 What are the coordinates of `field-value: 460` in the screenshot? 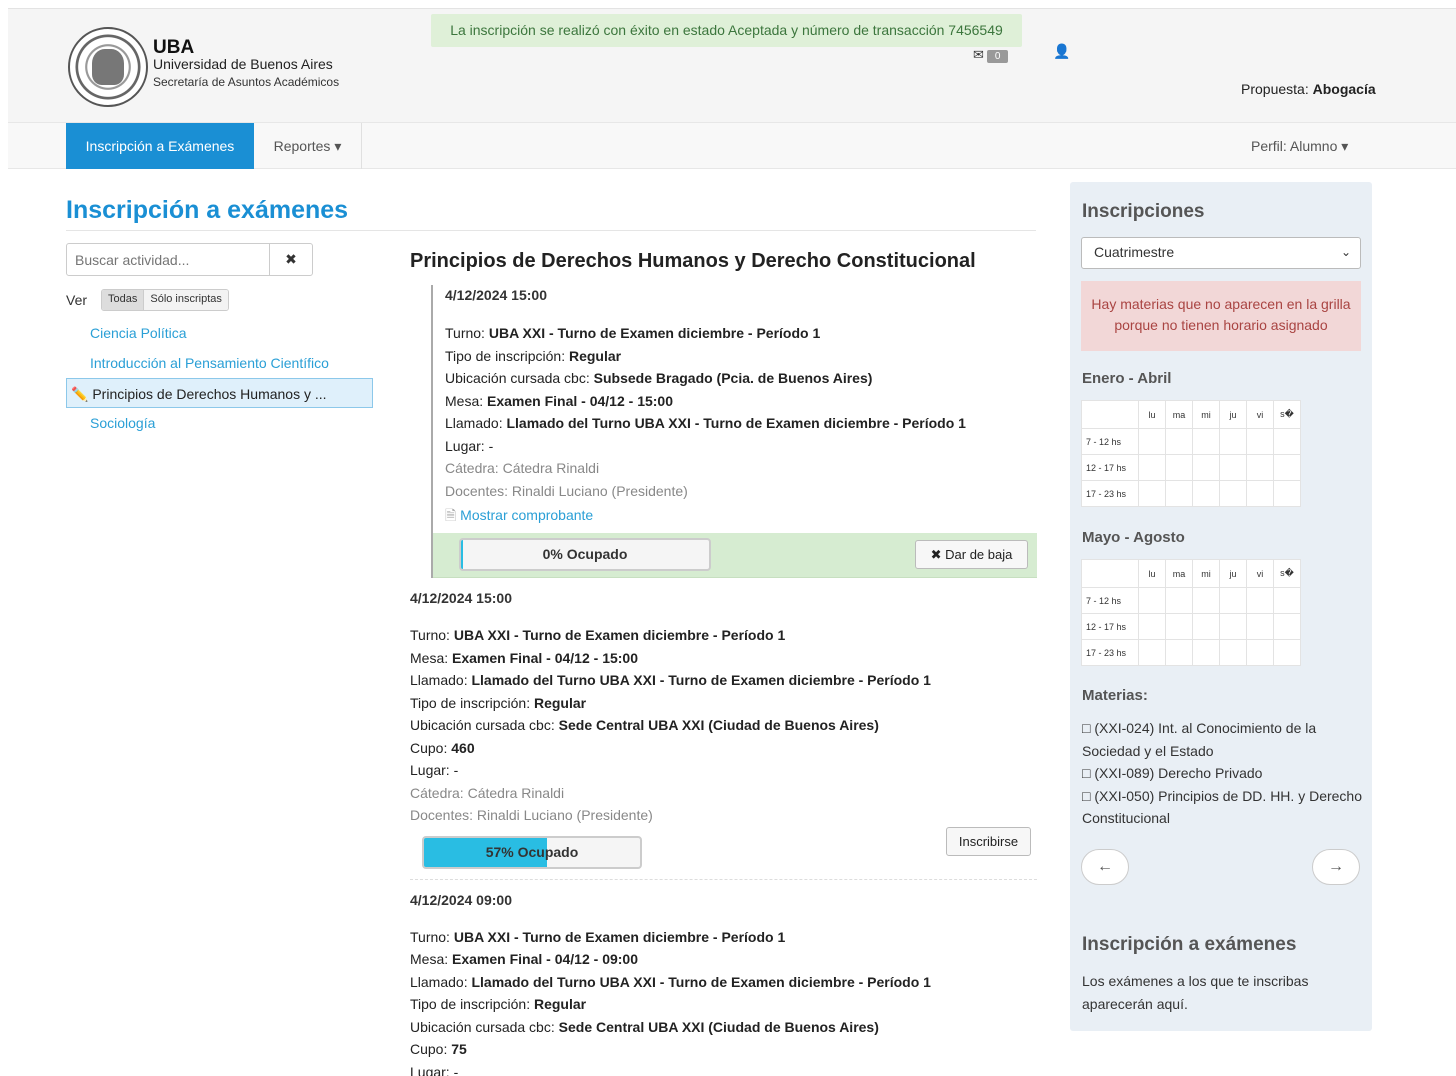 It's located at (463, 747).